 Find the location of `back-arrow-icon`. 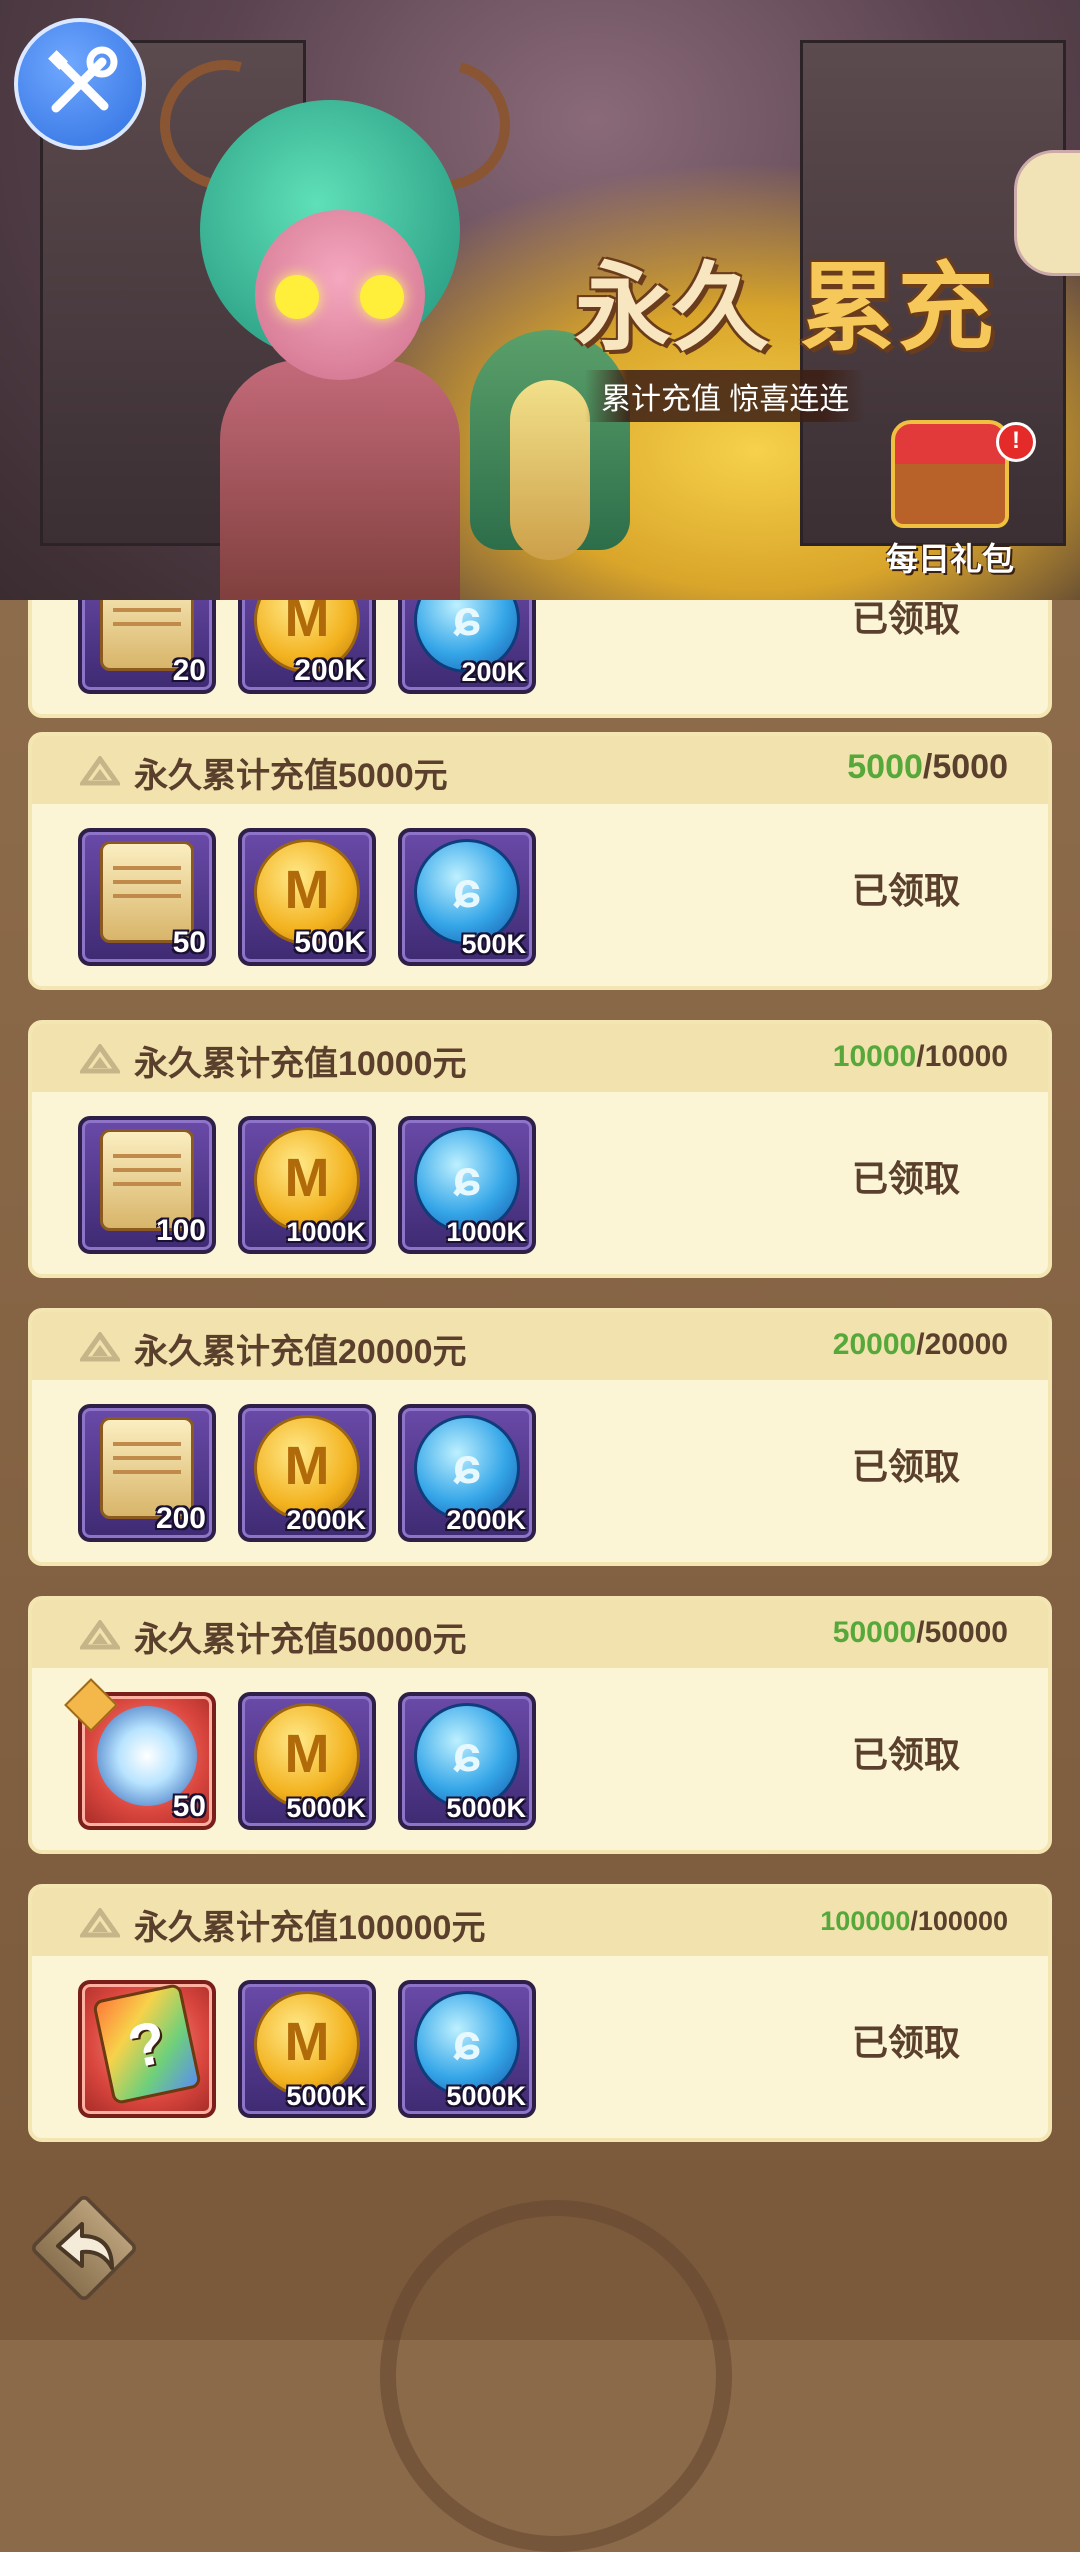

back-arrow-icon is located at coordinates (85, 2246).